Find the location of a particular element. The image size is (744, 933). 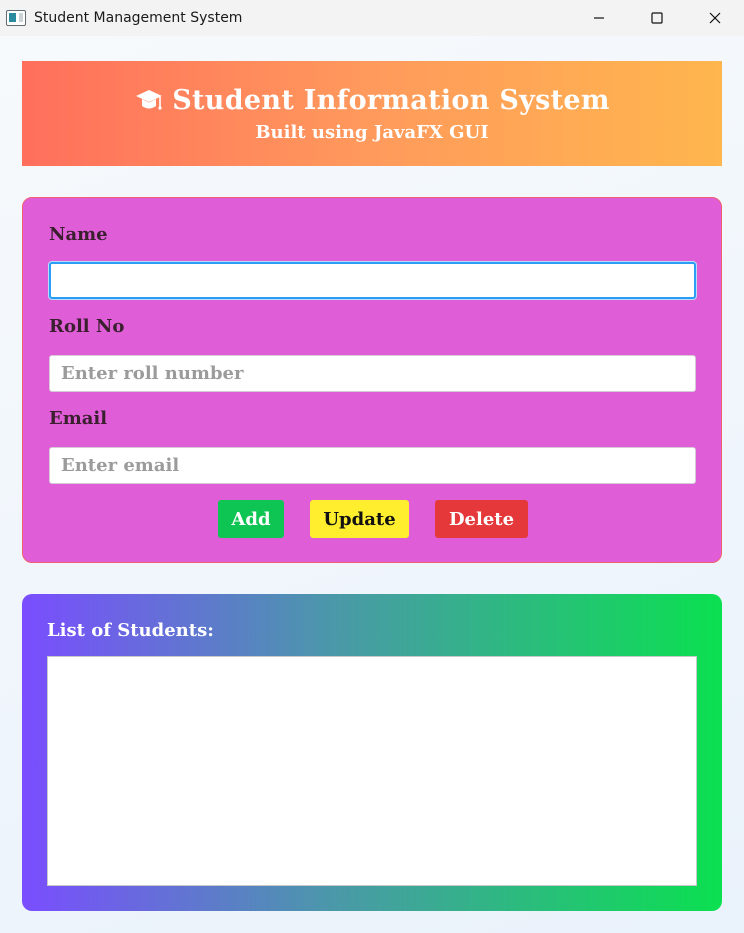

add-button: Add is located at coordinates (251, 519).